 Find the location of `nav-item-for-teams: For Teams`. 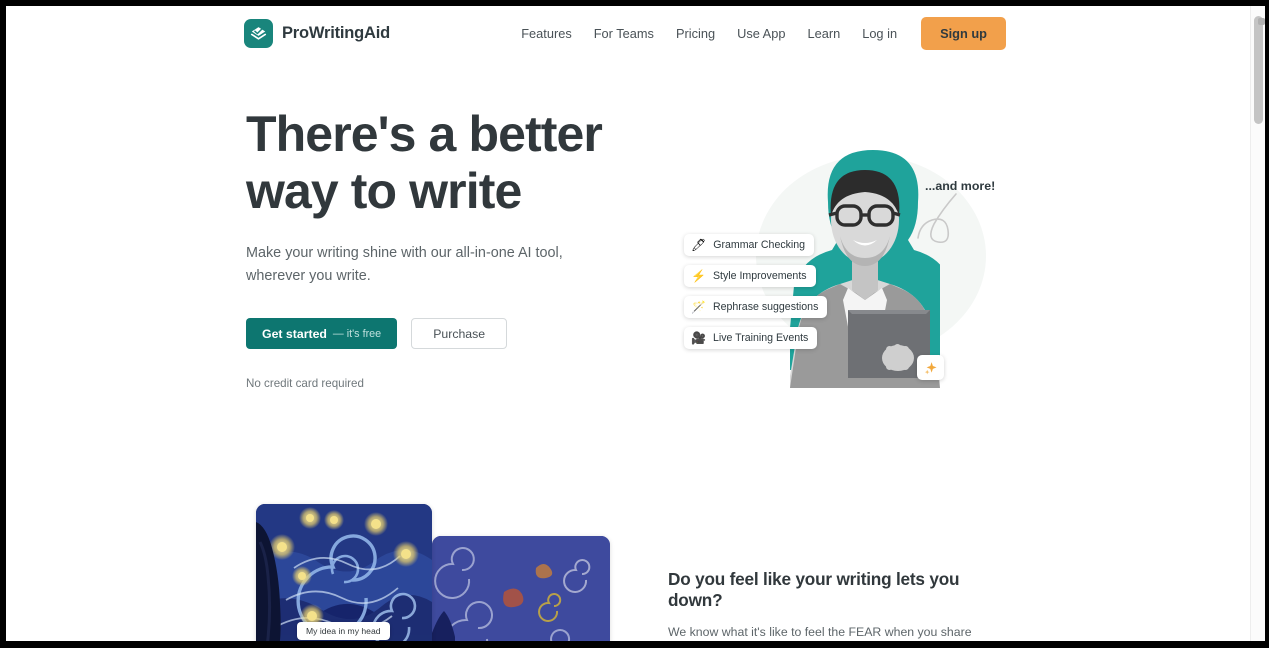

nav-item-for-teams: For Teams is located at coordinates (624, 33).